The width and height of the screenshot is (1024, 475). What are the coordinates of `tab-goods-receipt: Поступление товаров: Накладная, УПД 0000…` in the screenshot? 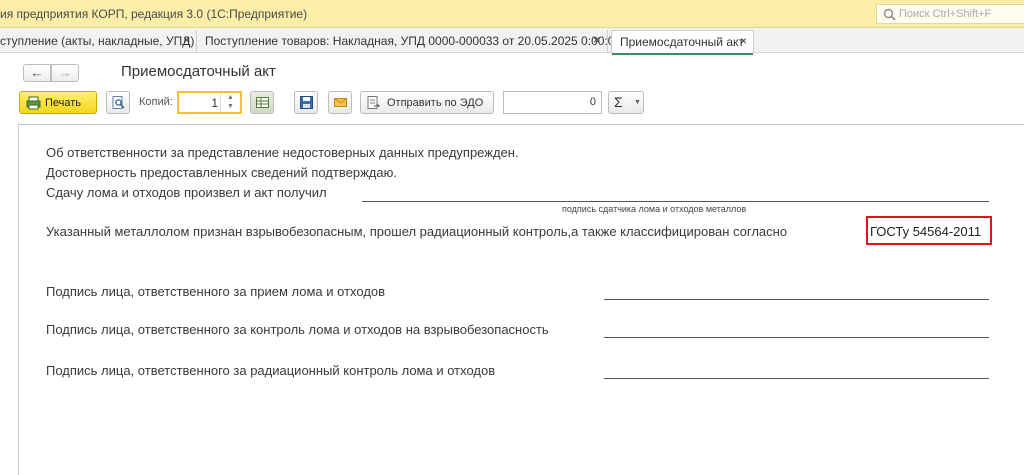 It's located at (409, 41).